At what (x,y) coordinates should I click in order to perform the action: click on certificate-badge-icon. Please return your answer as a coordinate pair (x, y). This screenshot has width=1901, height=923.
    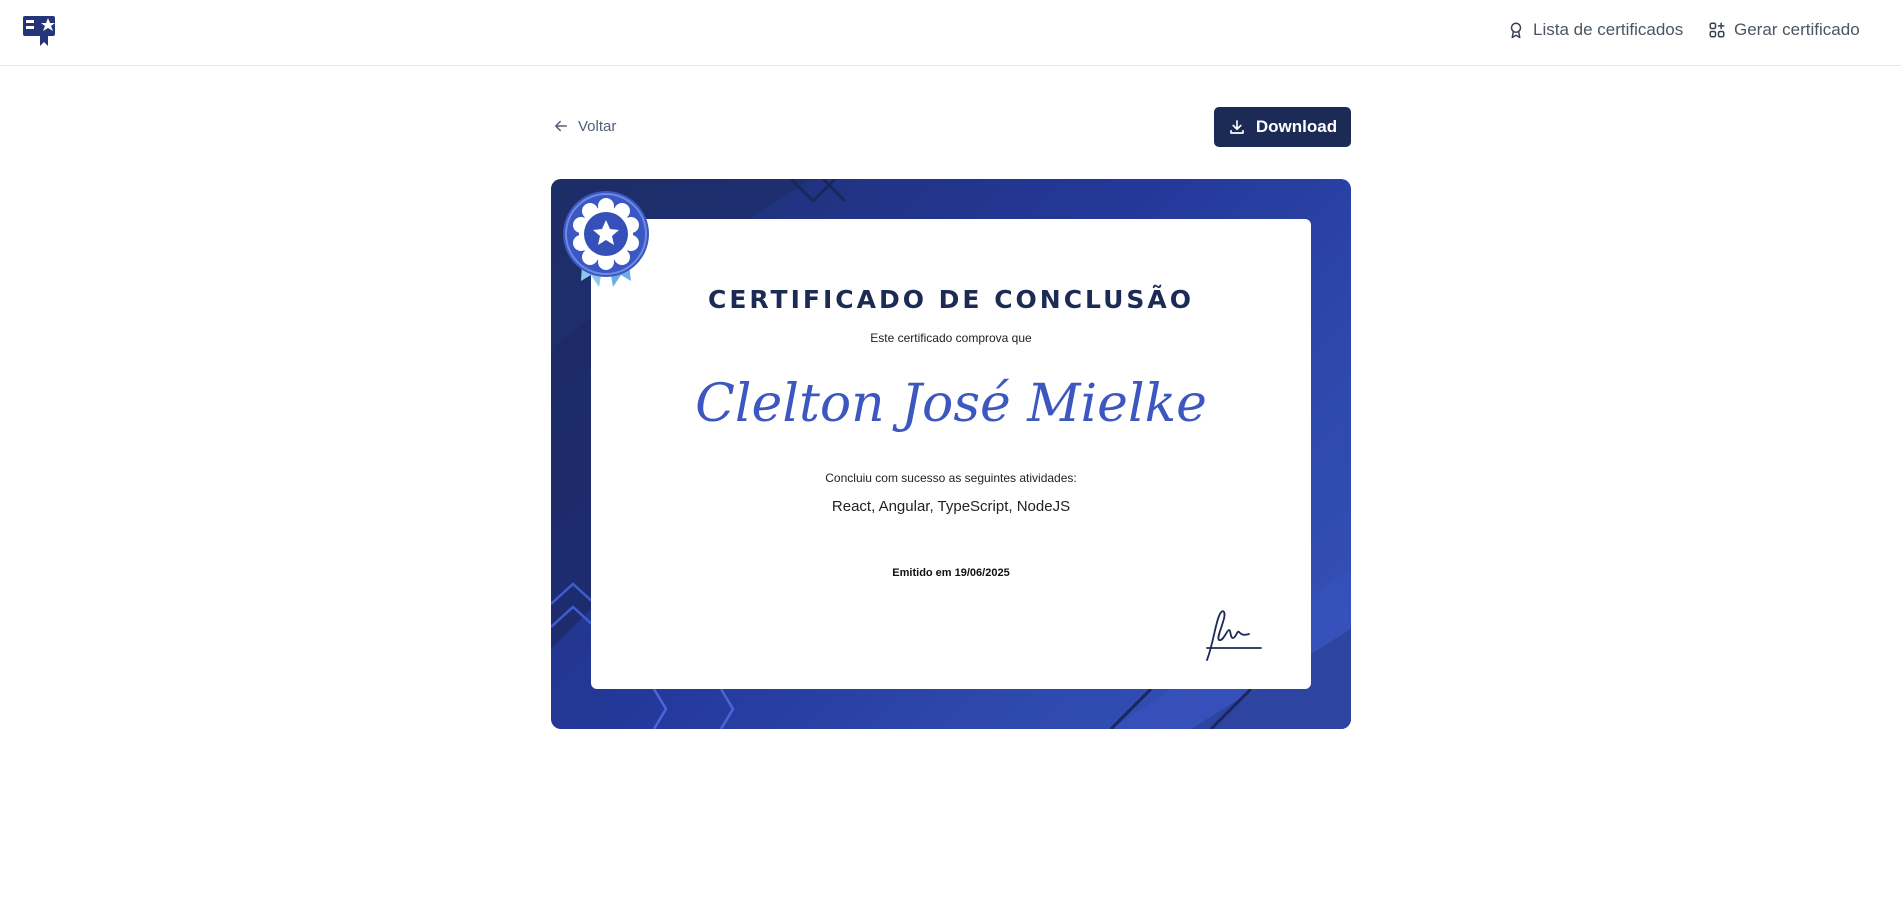
    Looking at the image, I should click on (40, 31).